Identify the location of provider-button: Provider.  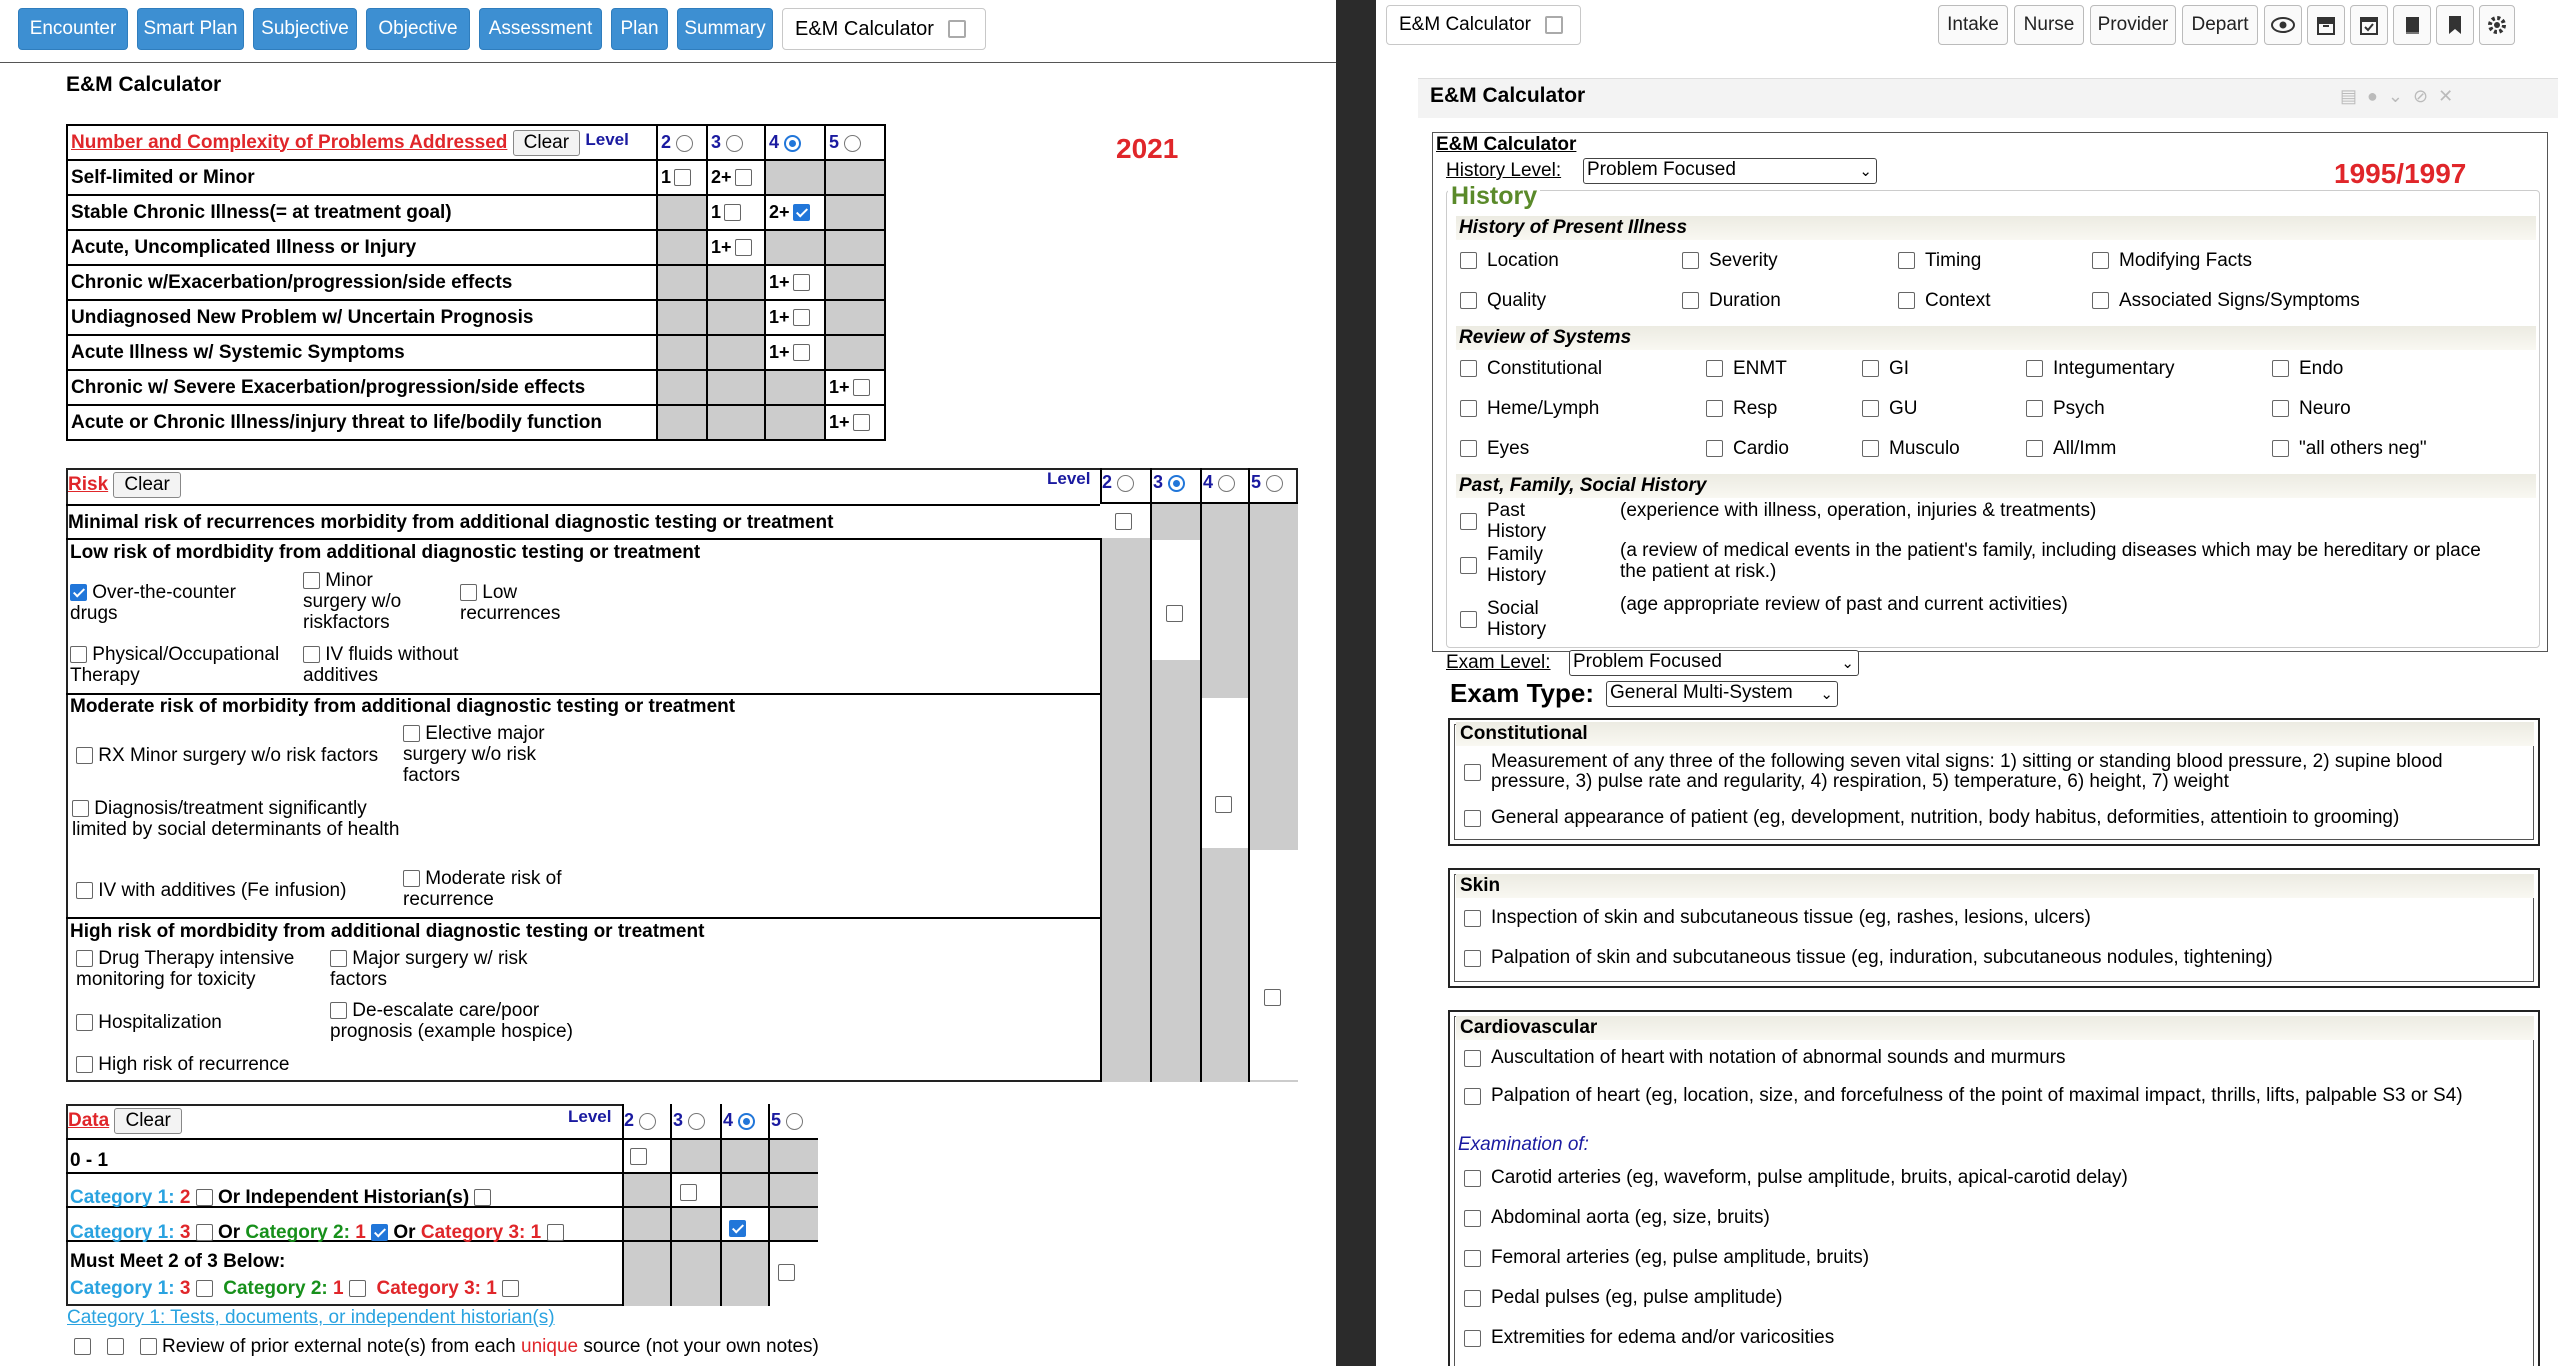
(2133, 25).